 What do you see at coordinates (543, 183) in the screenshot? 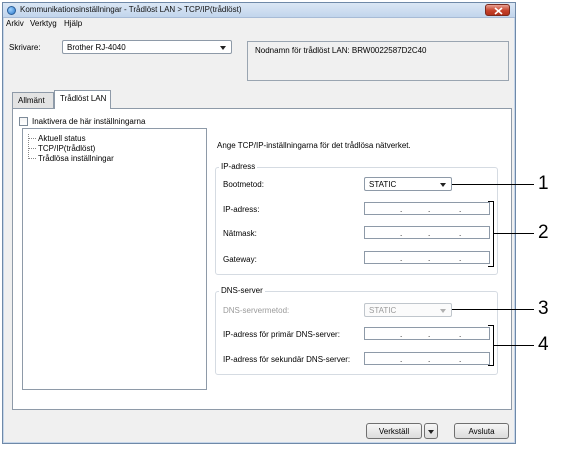
I see `callout-1: 1` at bounding box center [543, 183].